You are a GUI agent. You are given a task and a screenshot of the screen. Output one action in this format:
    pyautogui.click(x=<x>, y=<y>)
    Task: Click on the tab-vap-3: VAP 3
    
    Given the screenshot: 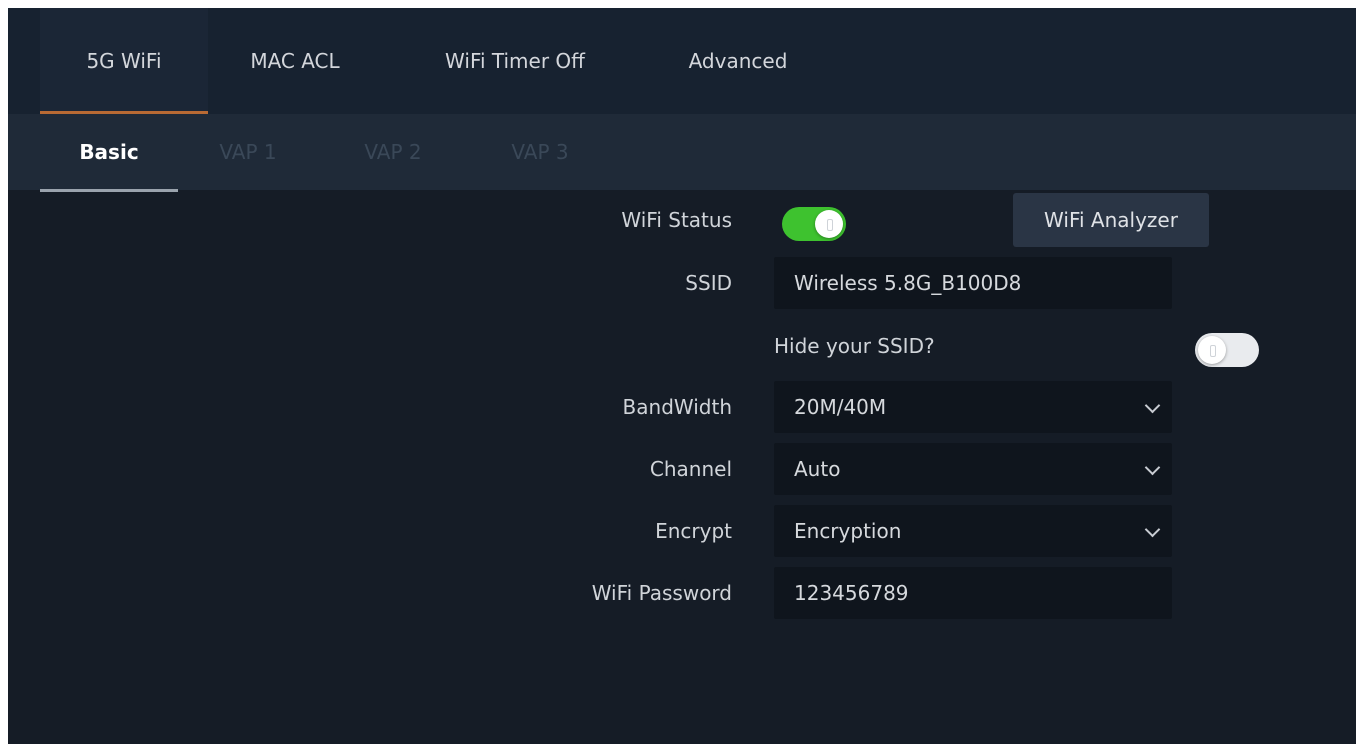 What is the action you would take?
    pyautogui.click(x=540, y=152)
    